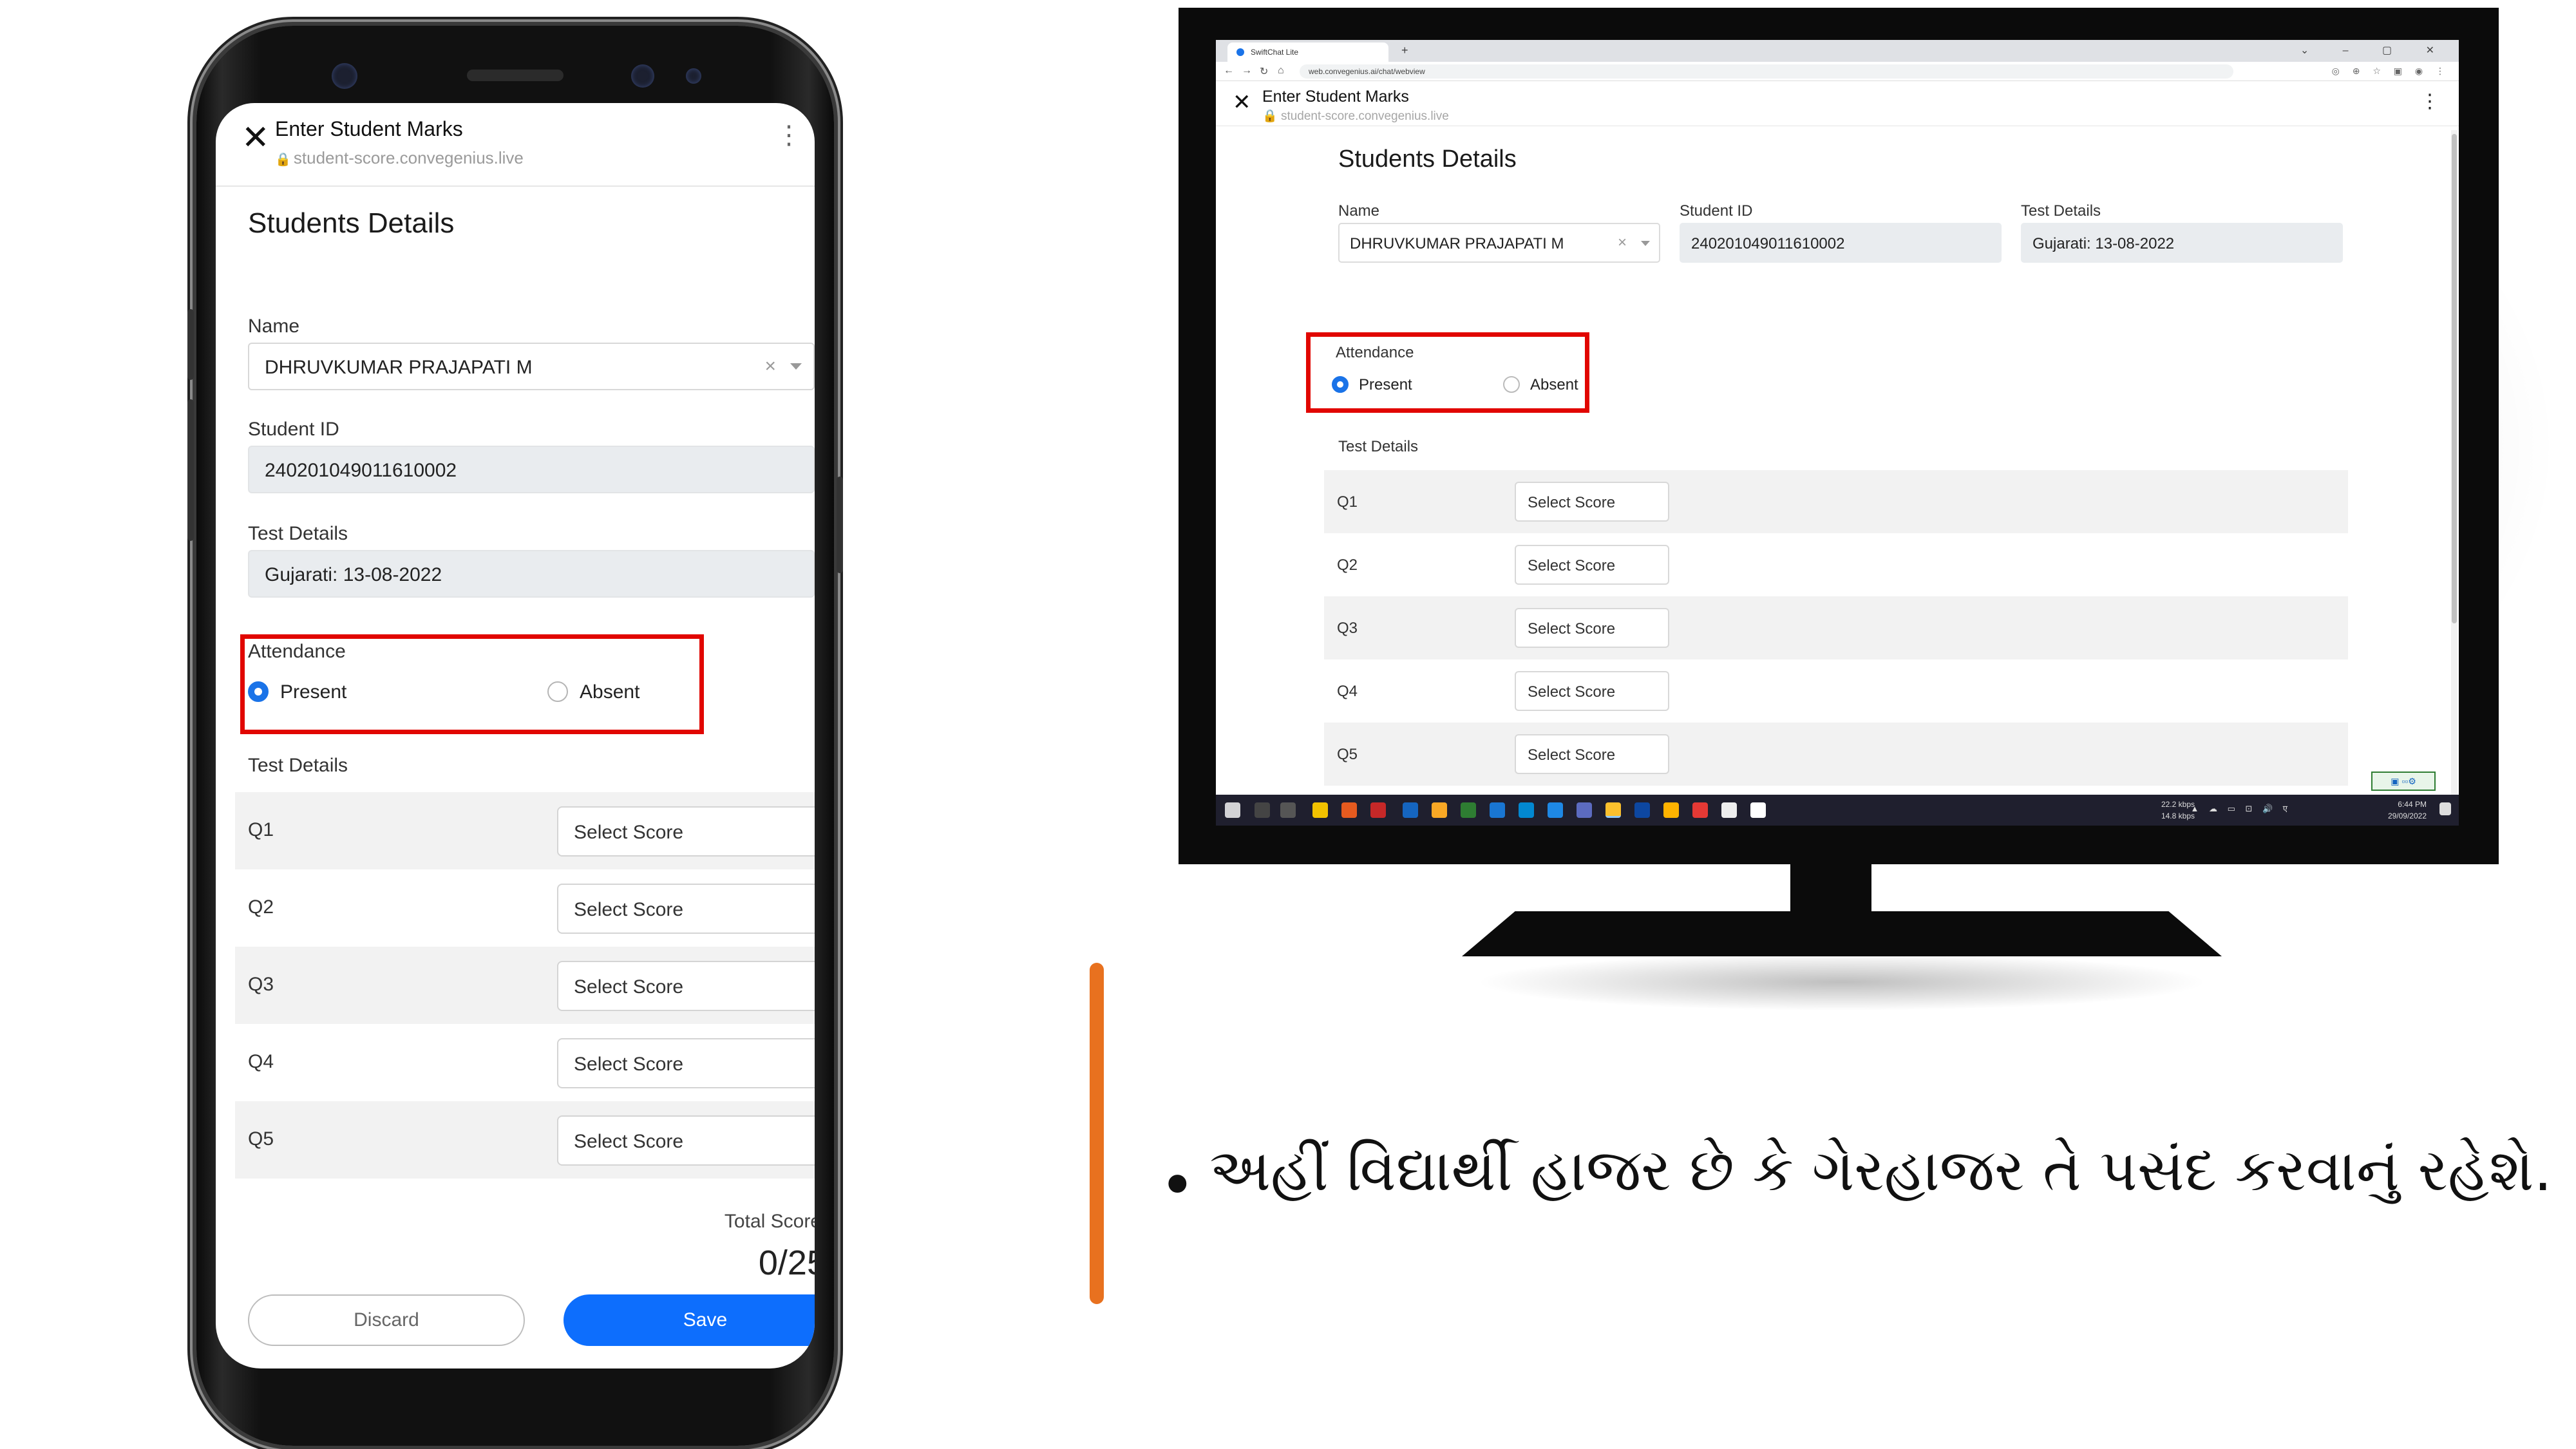 The width and height of the screenshot is (2576, 1449). I want to click on window-controls: ⌄ – ▢ ✕, so click(2375, 50).